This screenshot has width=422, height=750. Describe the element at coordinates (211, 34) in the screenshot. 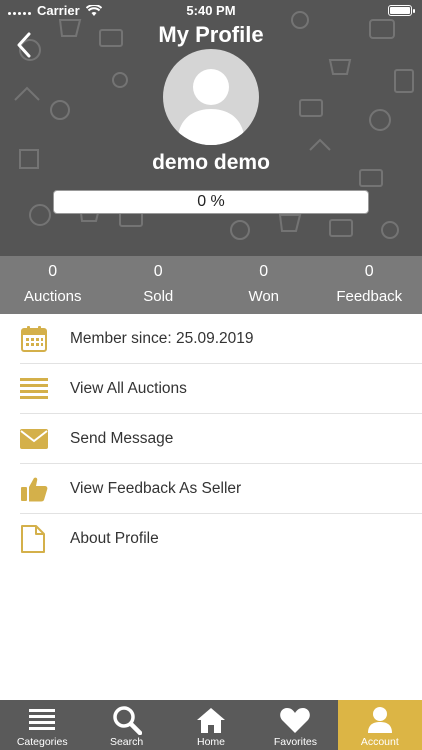

I see `page-title: My Profile` at that location.